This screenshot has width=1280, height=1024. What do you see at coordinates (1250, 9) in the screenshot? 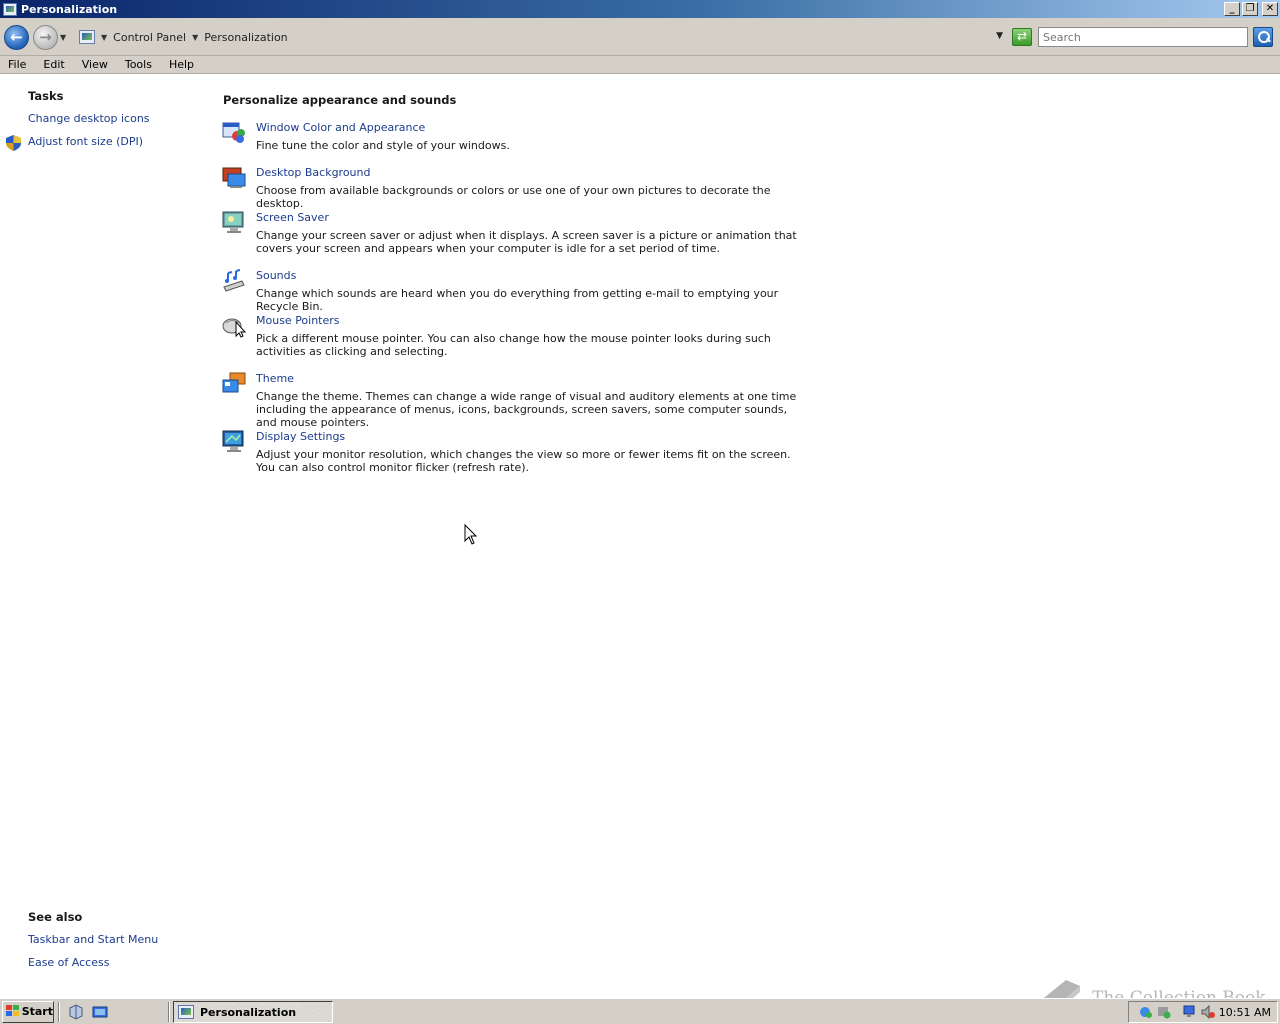
I see `restore-button: ❐` at bounding box center [1250, 9].